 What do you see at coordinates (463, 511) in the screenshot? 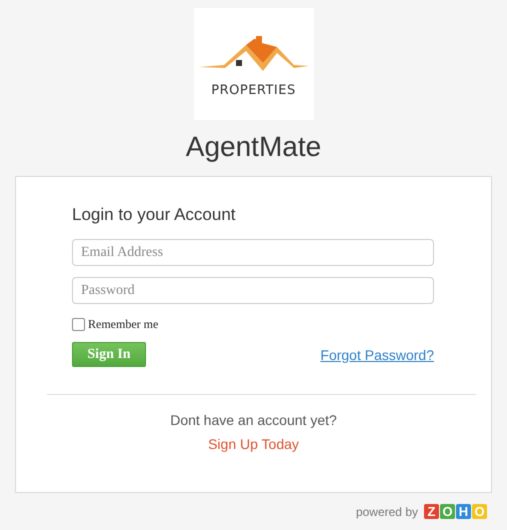
I see `brand-letter-tile: H` at bounding box center [463, 511].